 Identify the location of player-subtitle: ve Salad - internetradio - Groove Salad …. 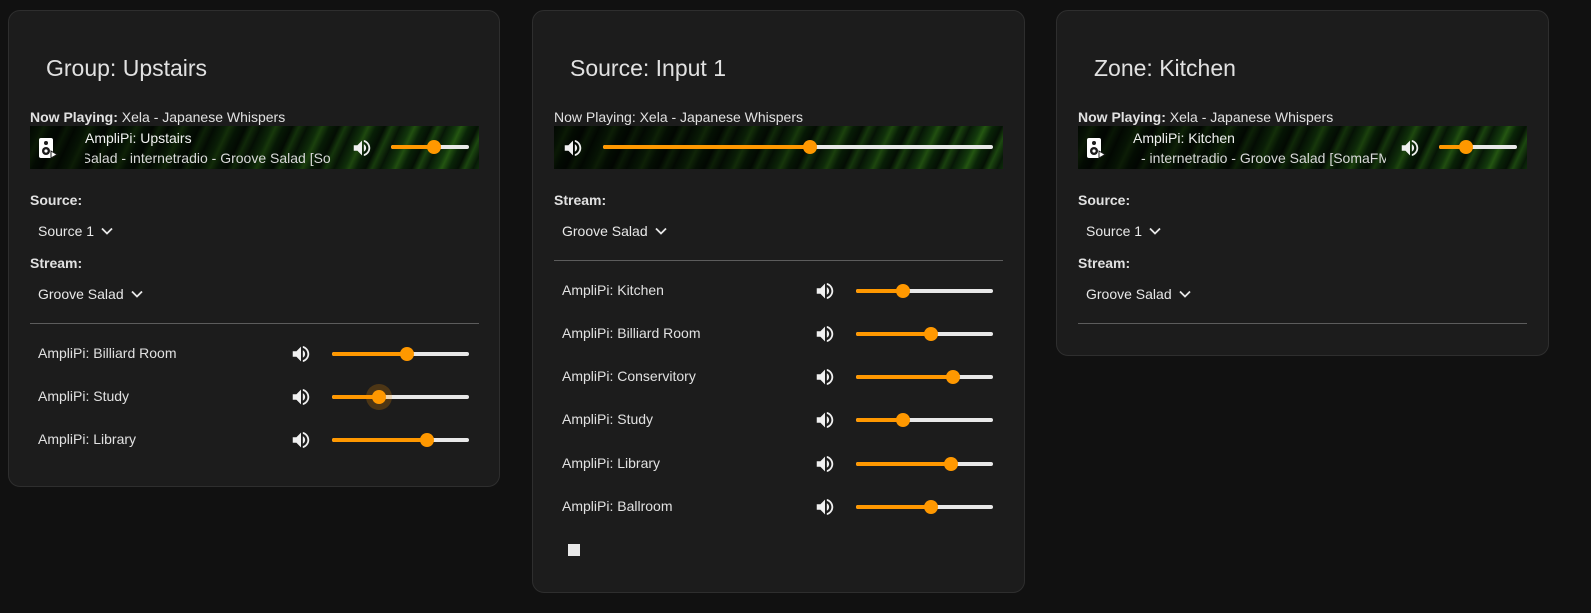
(208, 158).